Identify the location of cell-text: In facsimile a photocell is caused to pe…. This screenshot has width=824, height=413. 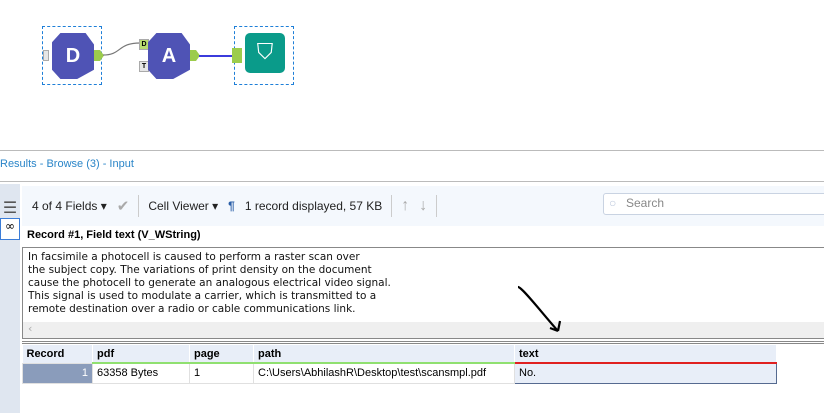
(209, 283).